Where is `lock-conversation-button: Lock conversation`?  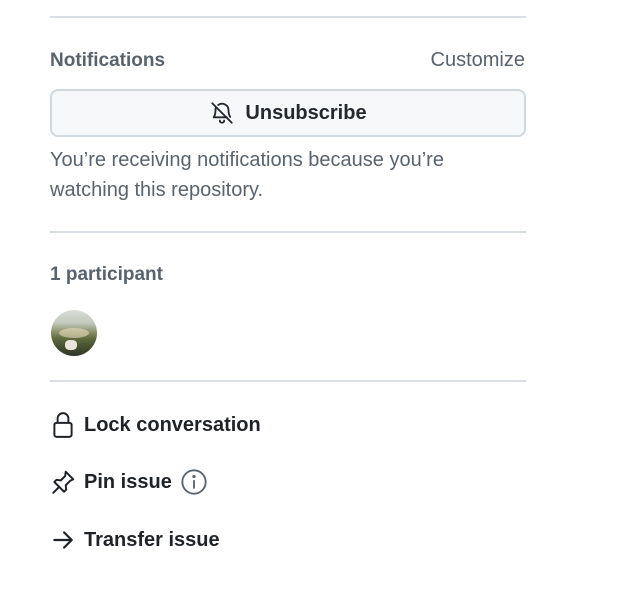 lock-conversation-button: Lock conversation is located at coordinates (155, 425).